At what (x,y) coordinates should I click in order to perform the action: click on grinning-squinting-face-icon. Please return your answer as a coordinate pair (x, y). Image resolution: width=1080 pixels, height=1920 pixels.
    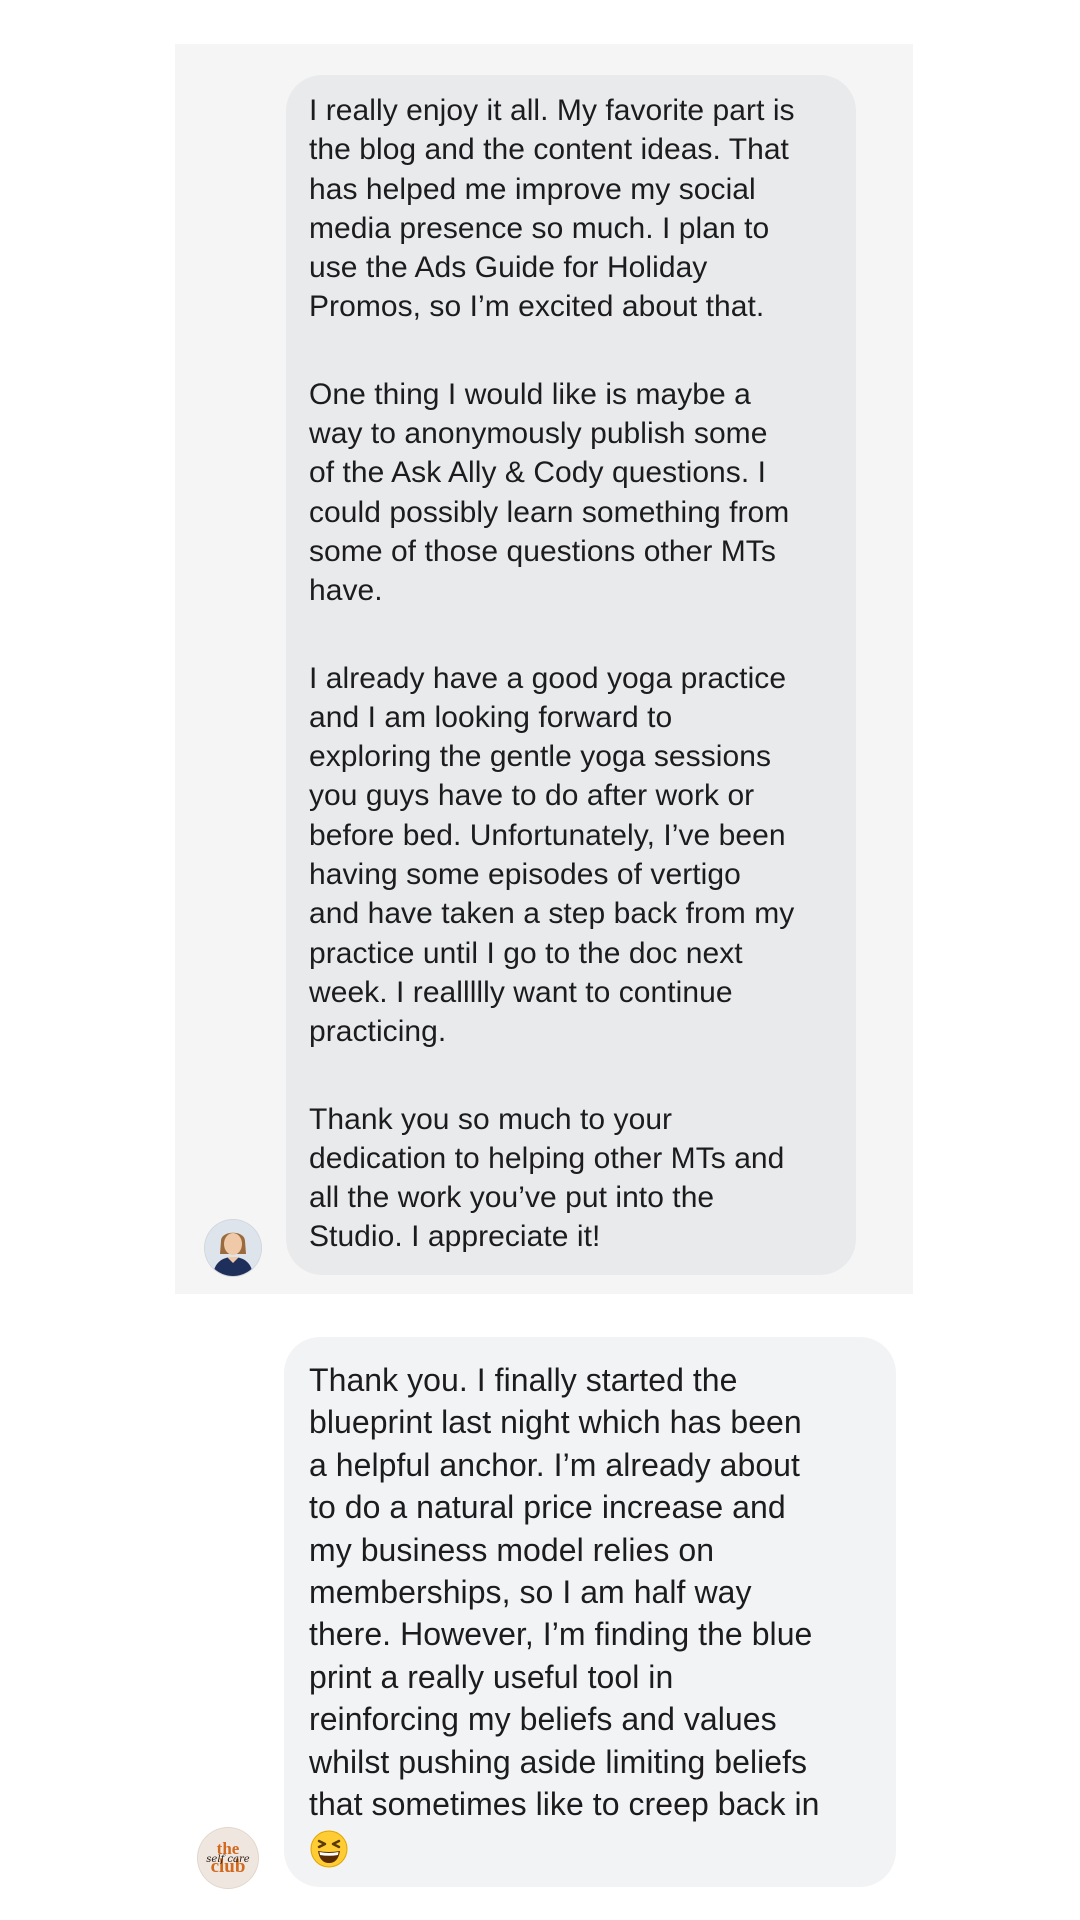
    Looking at the image, I should click on (329, 1849).